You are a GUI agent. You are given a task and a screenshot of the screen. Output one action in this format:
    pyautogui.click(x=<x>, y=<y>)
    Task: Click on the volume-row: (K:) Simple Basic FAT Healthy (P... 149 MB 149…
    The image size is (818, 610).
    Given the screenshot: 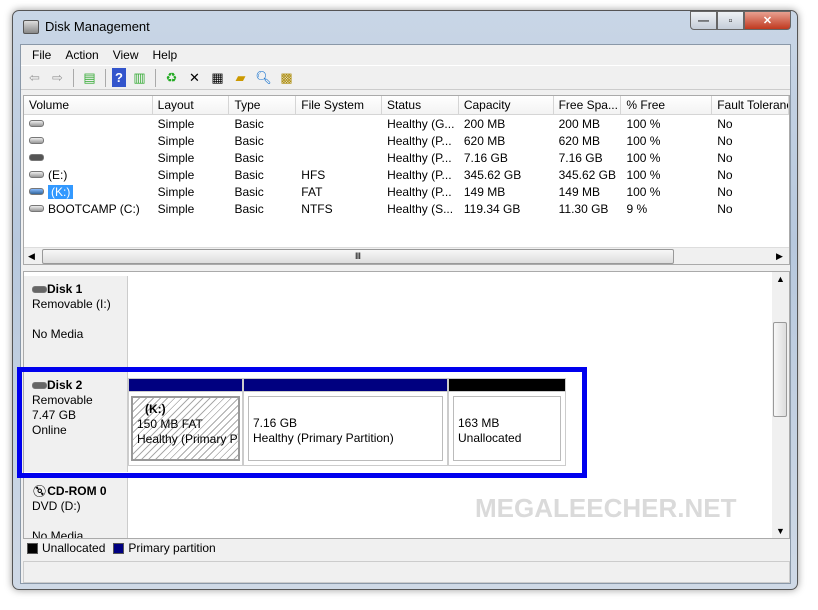 What is the action you would take?
    pyautogui.click(x=406, y=191)
    